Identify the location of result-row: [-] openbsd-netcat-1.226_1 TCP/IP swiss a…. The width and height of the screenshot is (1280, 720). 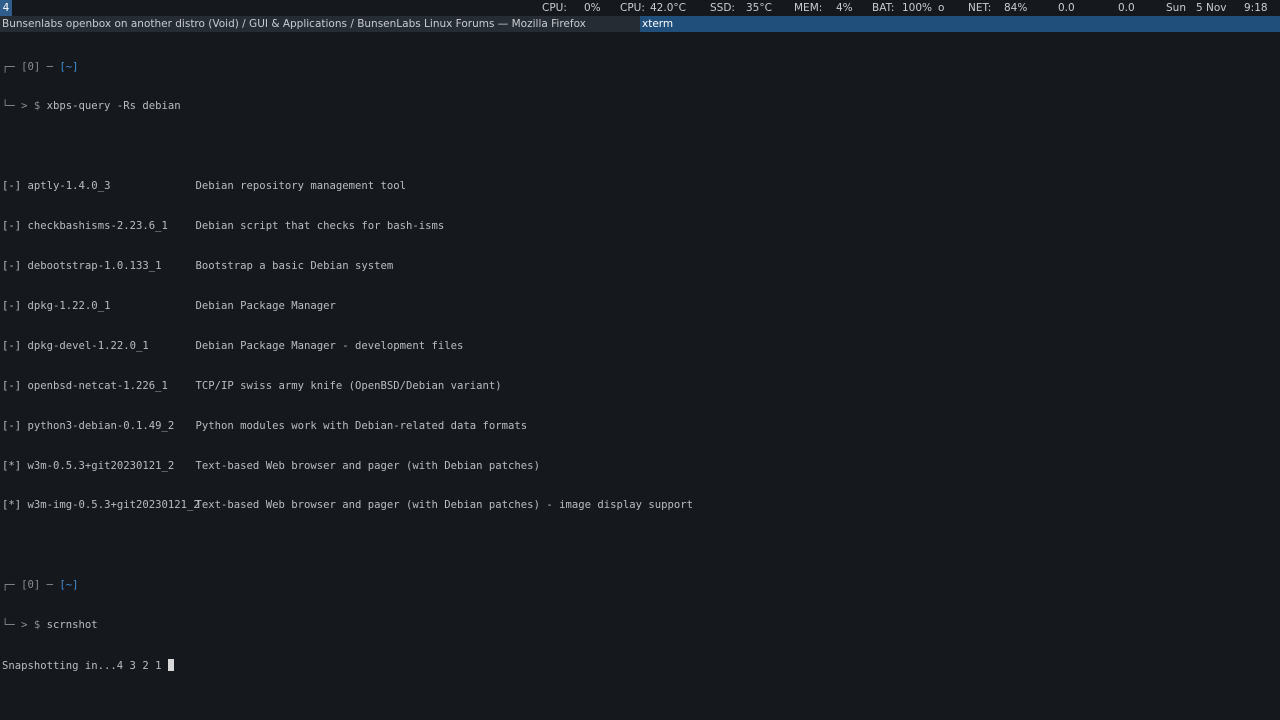
(640, 386).